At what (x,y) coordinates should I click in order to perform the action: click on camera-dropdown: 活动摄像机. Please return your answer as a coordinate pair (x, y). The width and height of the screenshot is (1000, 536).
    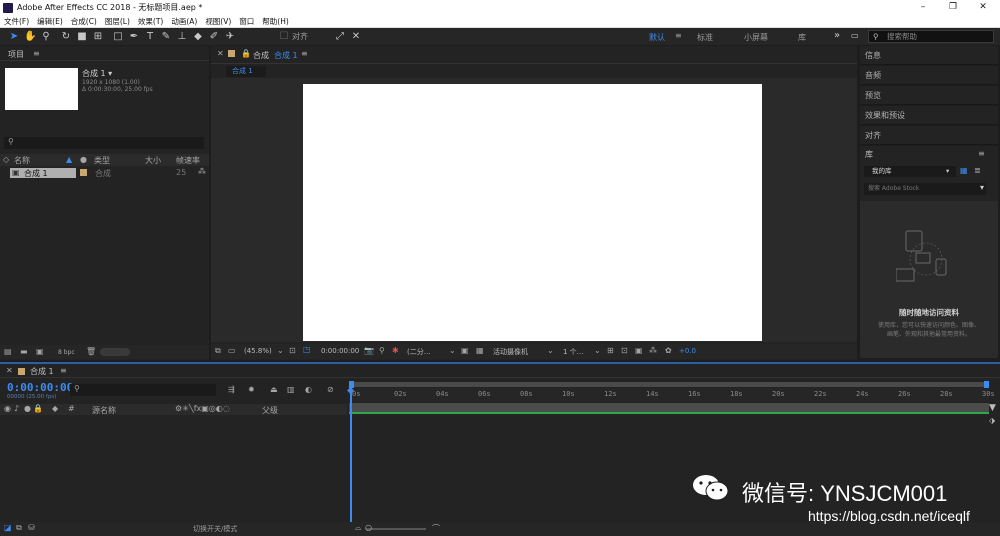
    Looking at the image, I should click on (510, 352).